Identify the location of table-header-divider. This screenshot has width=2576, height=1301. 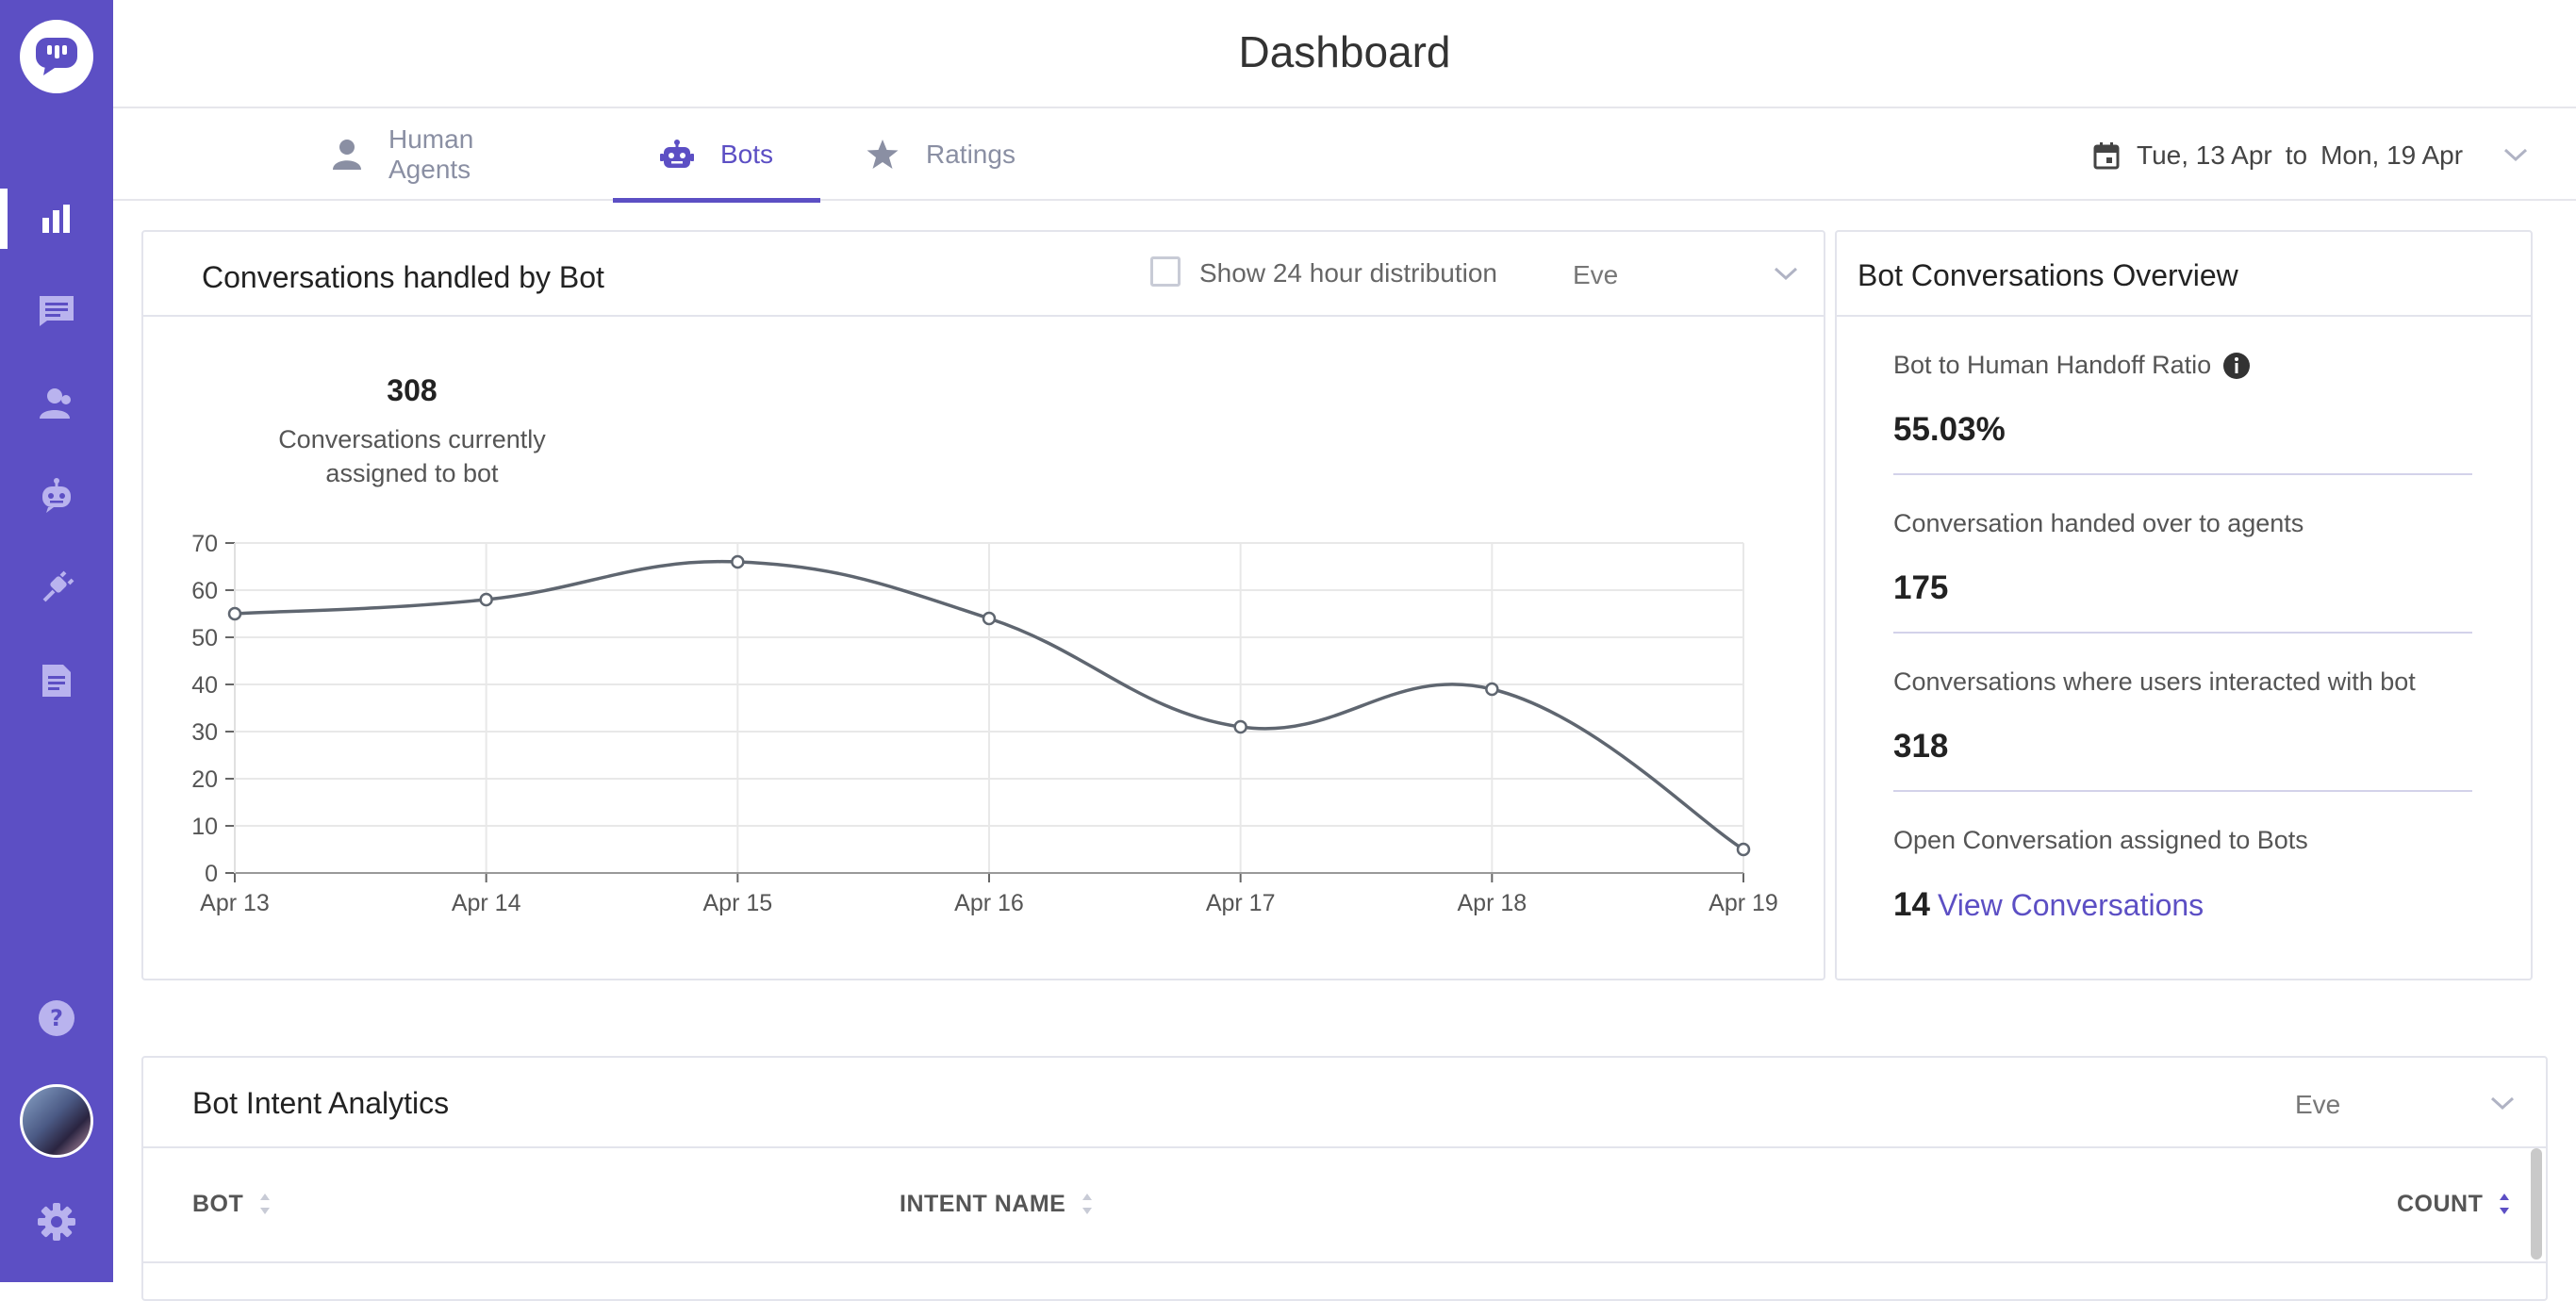
(1344, 1262).